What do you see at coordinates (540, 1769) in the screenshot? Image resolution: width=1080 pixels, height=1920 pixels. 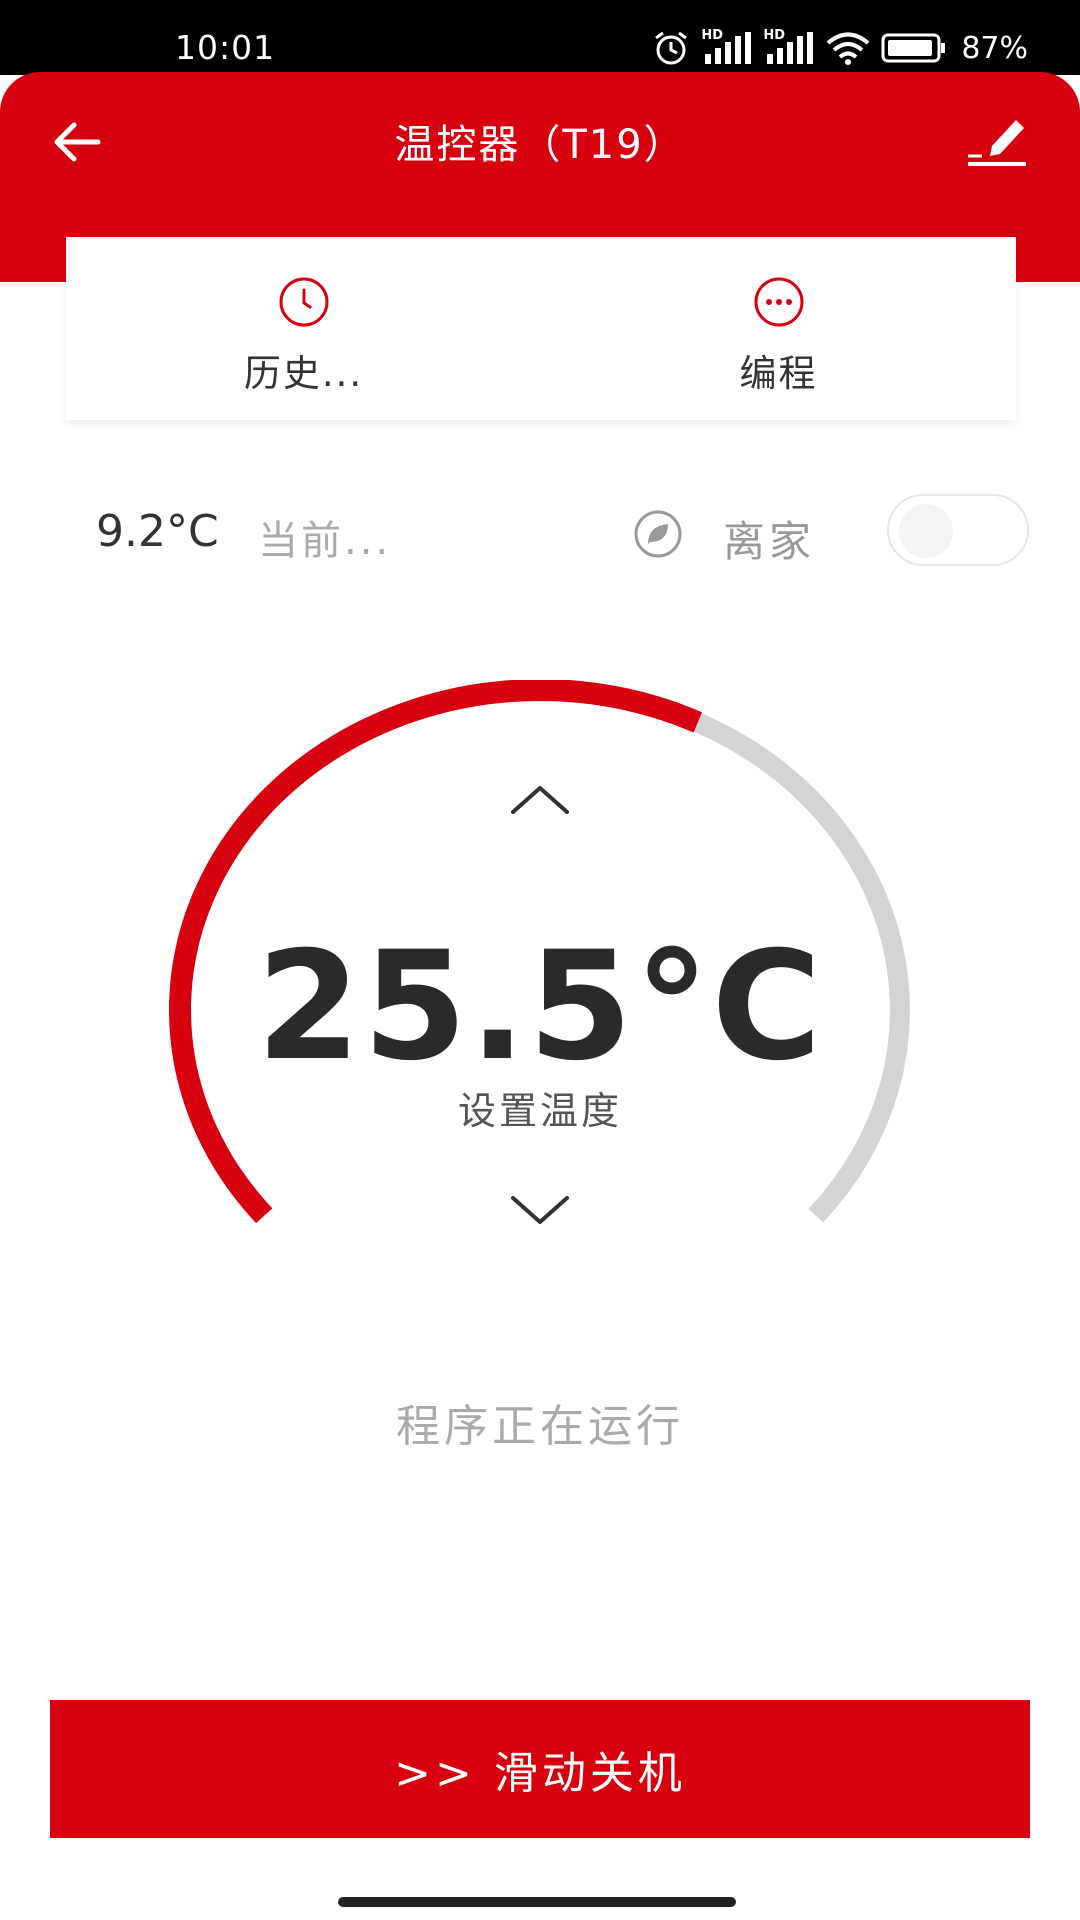 I see `slide-power-off-button: >> 滑动关机` at bounding box center [540, 1769].